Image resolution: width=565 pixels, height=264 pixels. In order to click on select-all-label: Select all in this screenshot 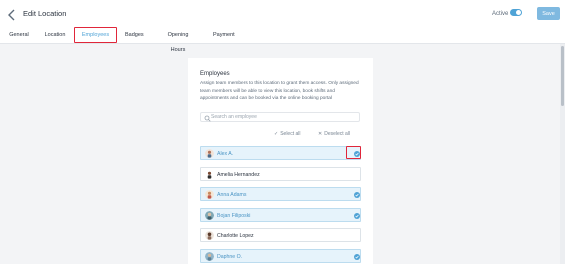, I will do `click(290, 134)`.